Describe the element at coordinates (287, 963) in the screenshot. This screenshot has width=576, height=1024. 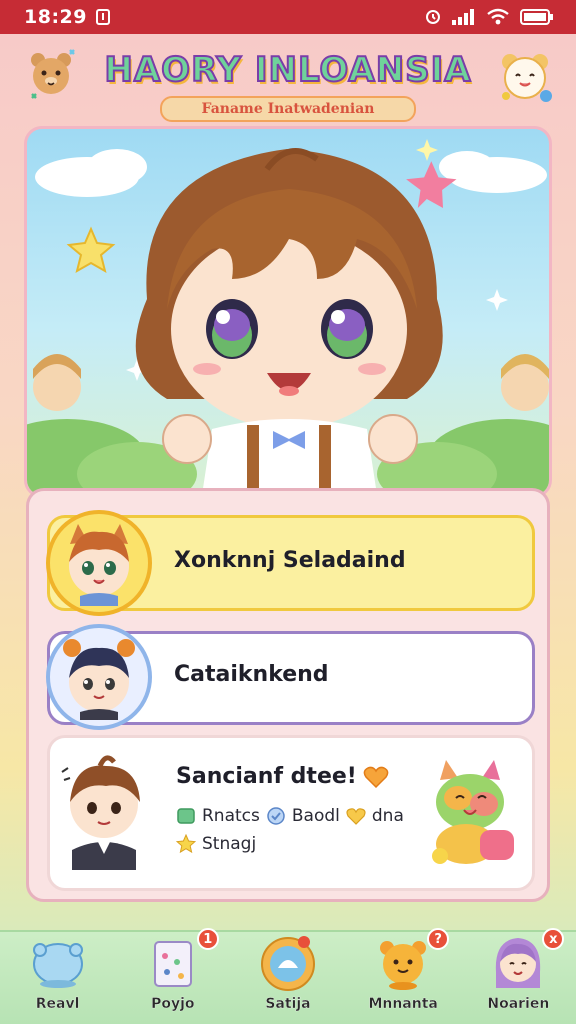
I see `round-pet-icon` at that location.